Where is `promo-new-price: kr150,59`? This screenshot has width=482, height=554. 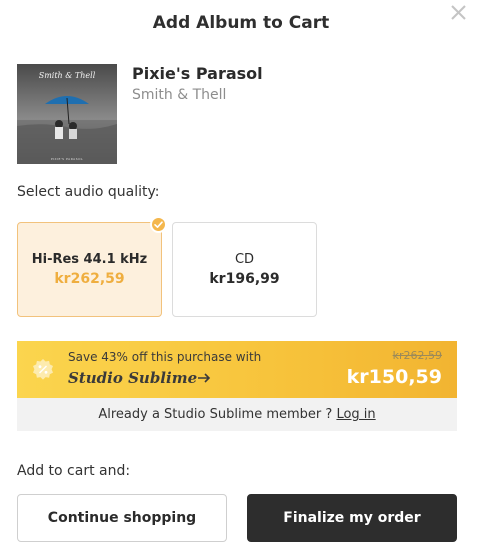
promo-new-price: kr150,59 is located at coordinates (394, 377).